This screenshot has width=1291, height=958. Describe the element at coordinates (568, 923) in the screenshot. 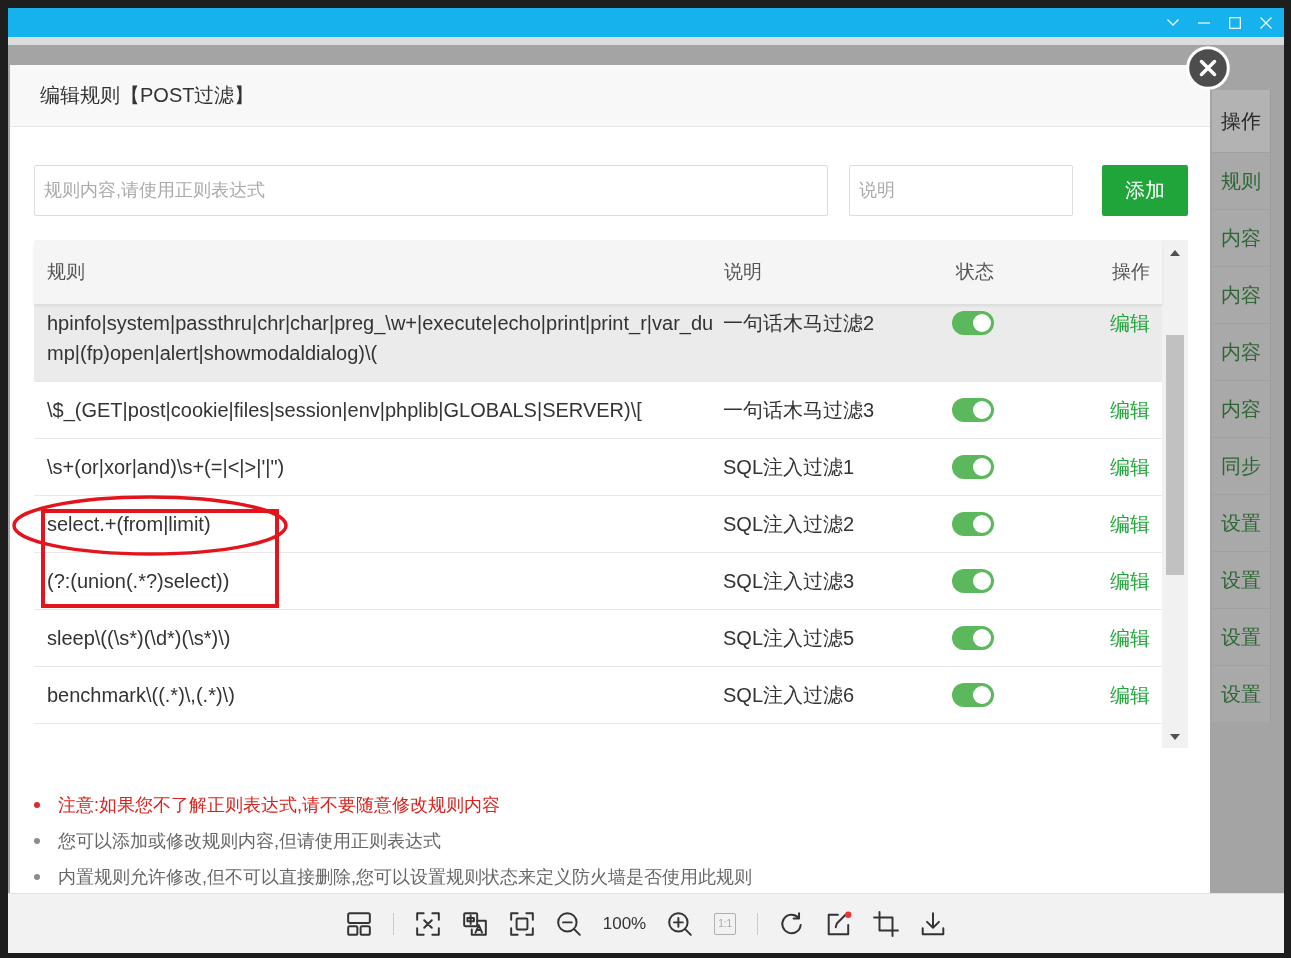

I see `zoom-out-icon` at that location.